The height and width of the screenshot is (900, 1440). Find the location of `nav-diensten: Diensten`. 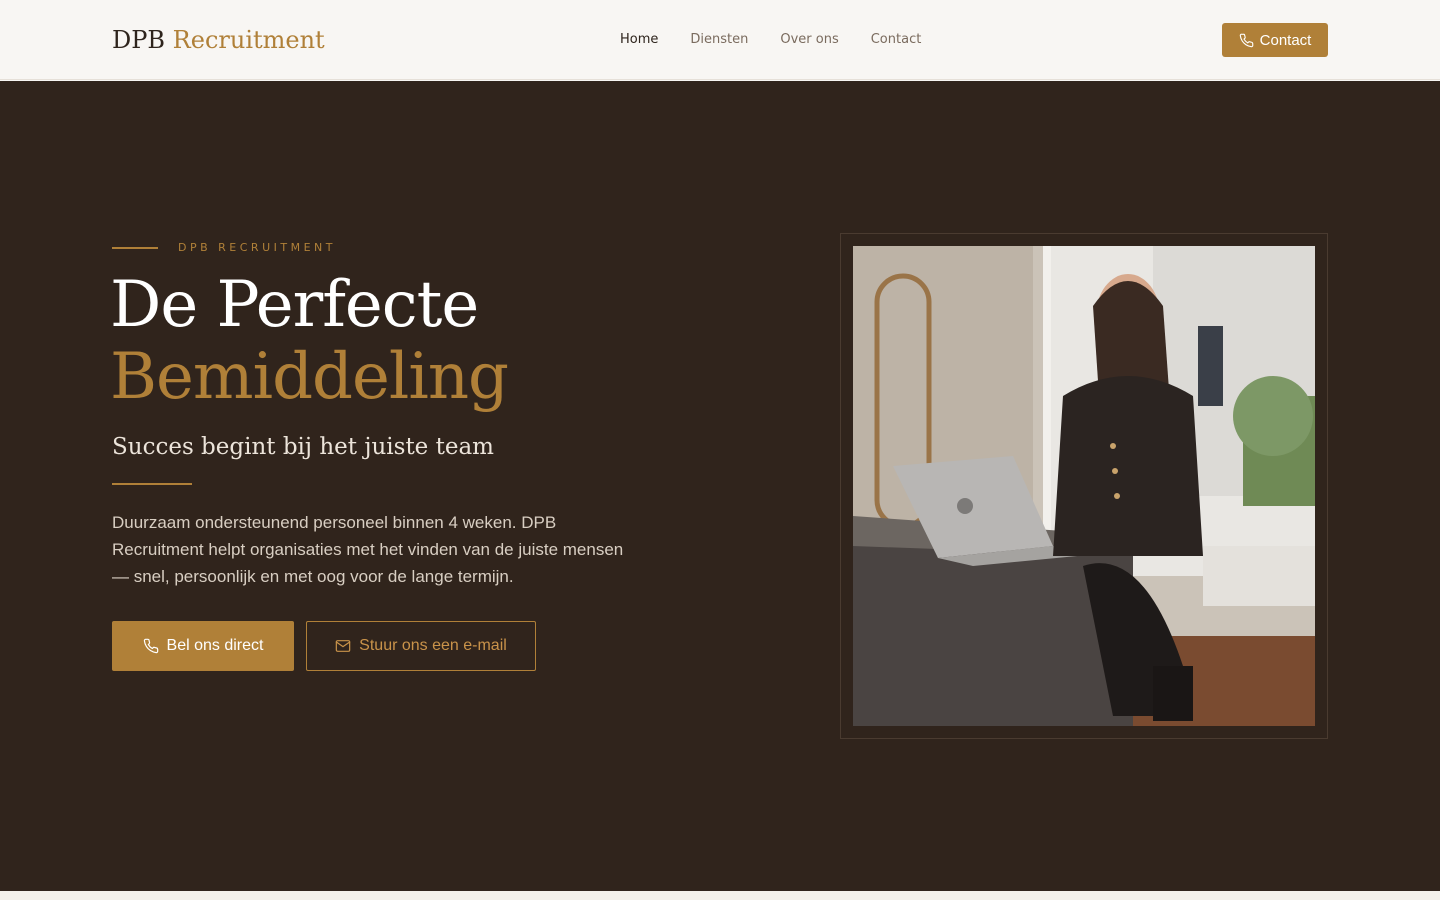

nav-diensten: Diensten is located at coordinates (719, 40).